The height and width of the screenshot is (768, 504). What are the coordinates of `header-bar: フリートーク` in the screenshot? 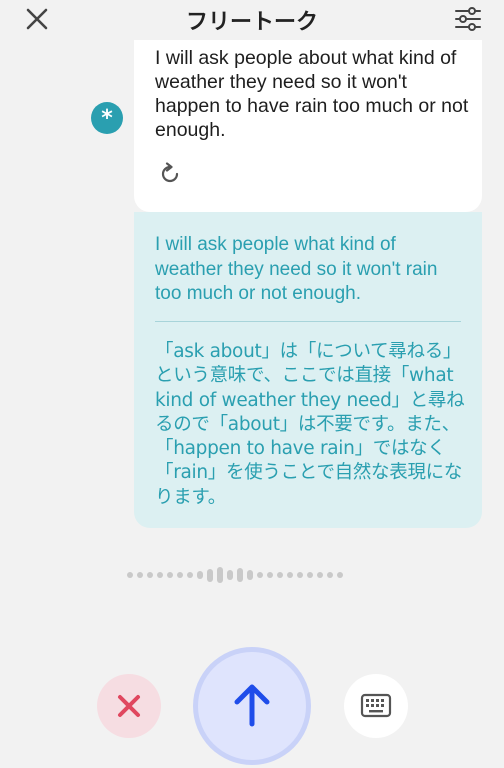 It's located at (252, 20).